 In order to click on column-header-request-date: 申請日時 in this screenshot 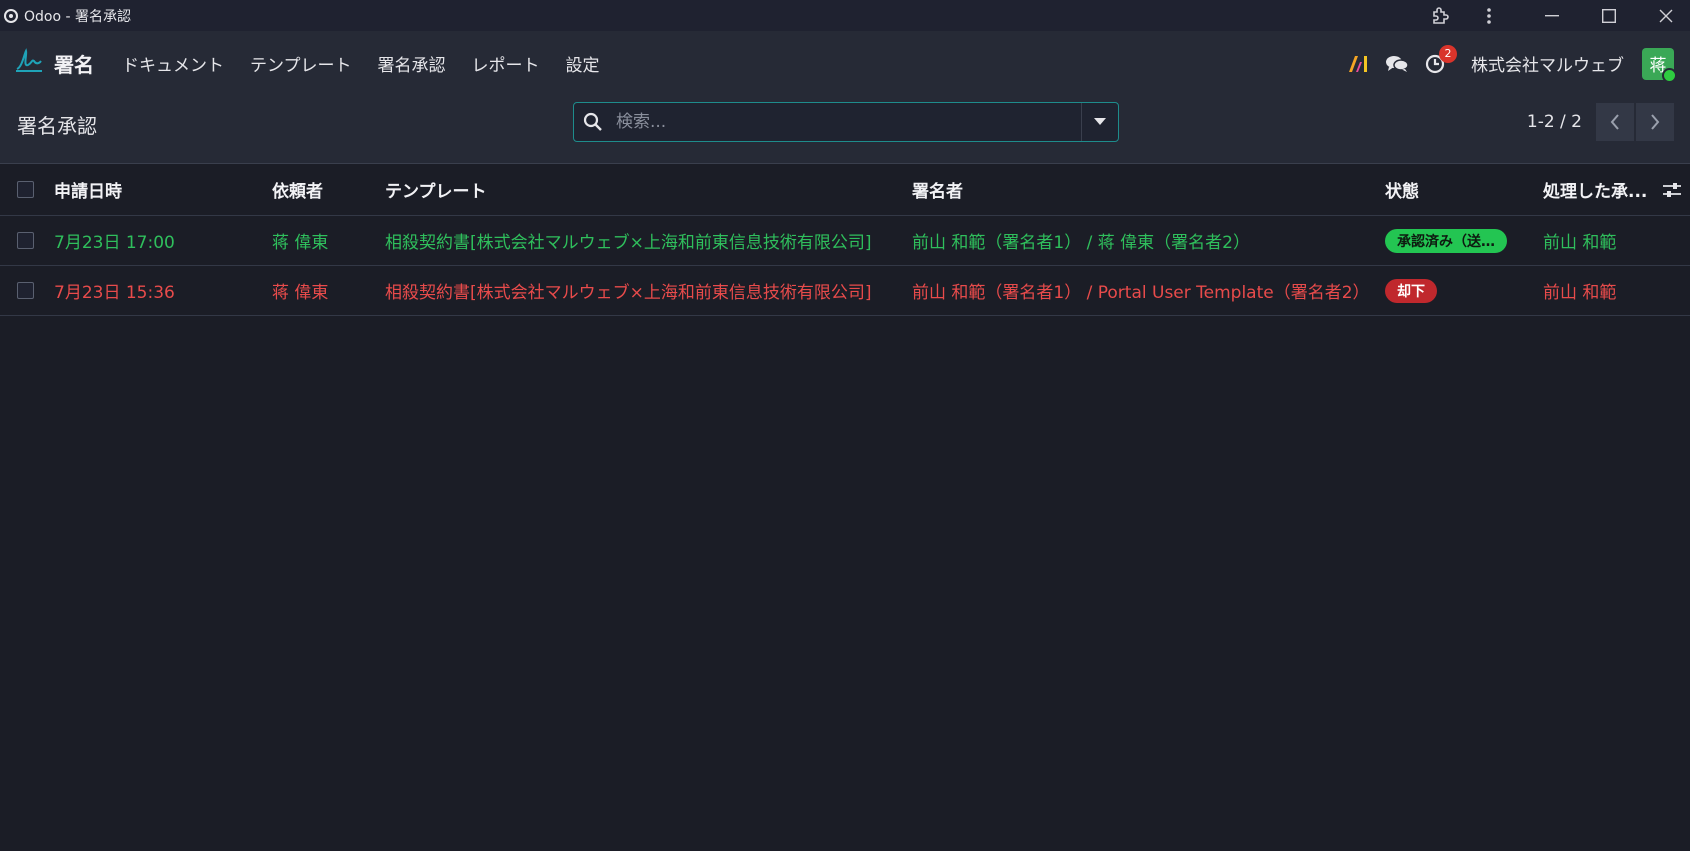, I will do `click(88, 189)`.